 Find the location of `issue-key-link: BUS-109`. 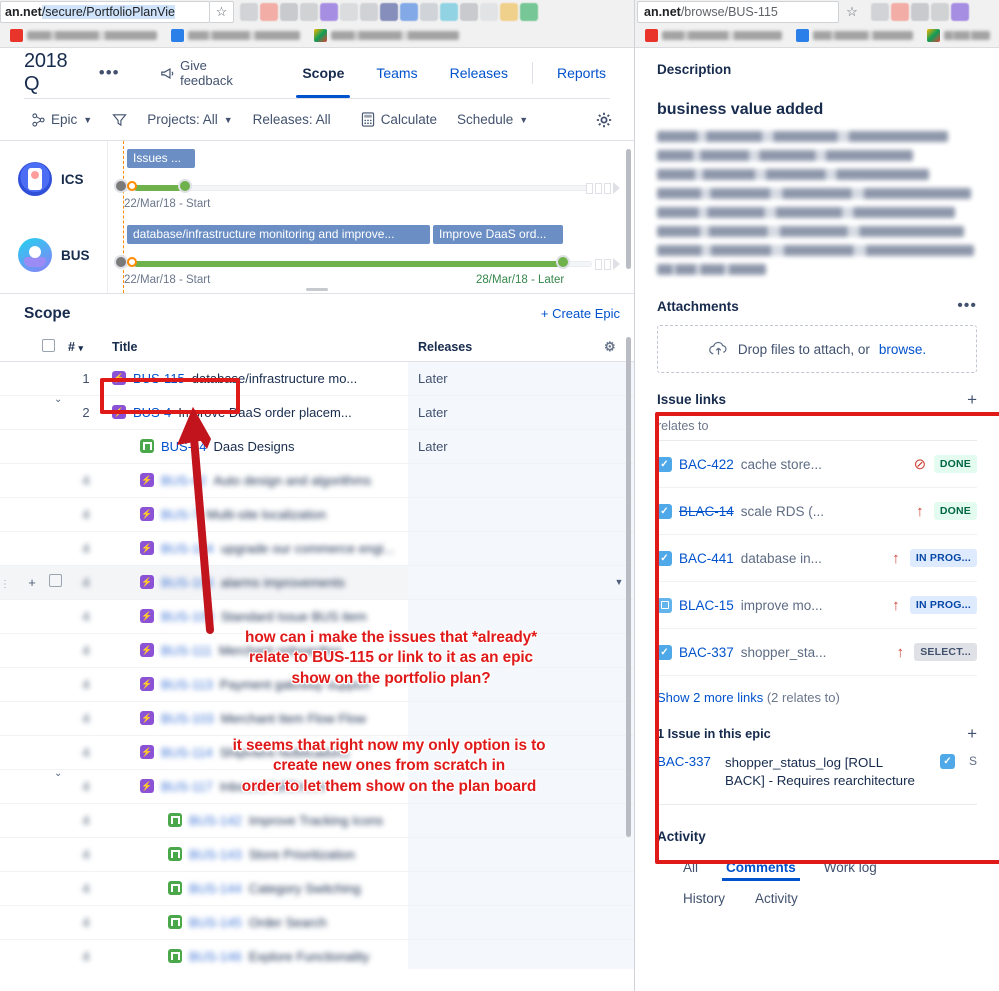

issue-key-link: BUS-109 is located at coordinates (187, 616).